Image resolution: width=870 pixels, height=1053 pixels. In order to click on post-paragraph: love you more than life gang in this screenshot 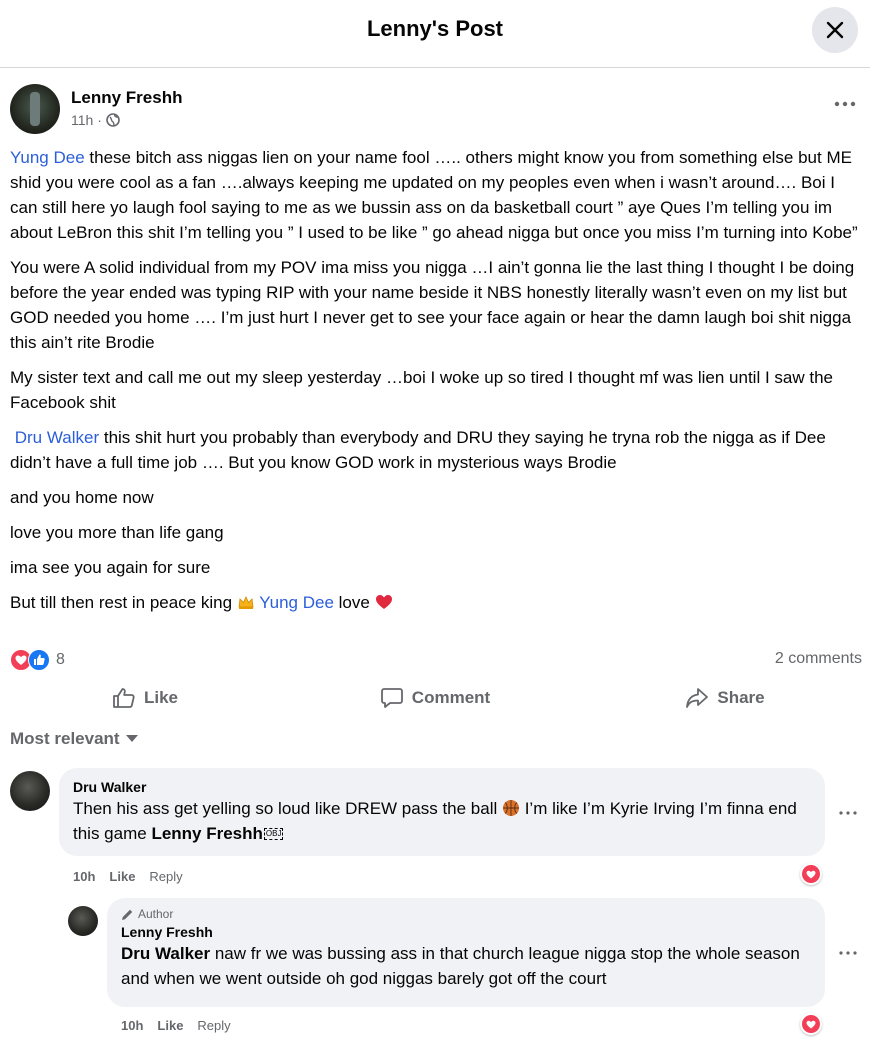, I will do `click(117, 532)`.